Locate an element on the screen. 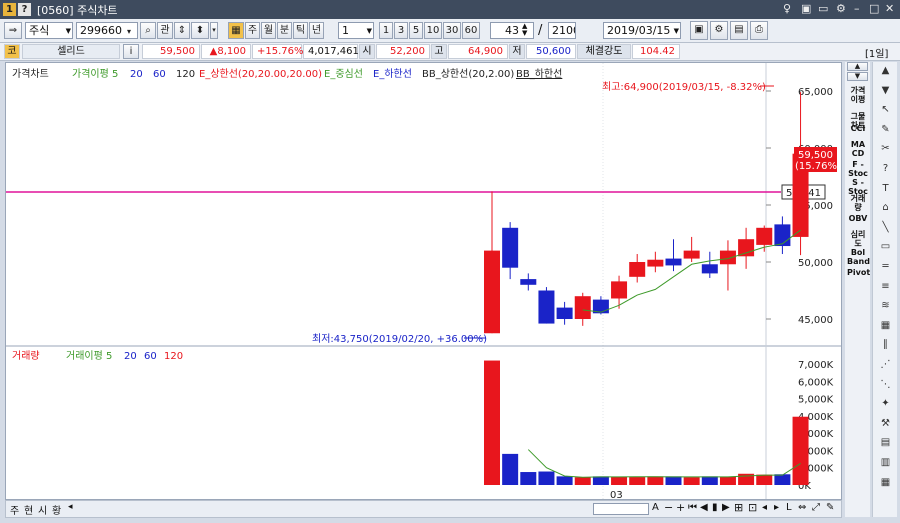 Image resolution: width=900 pixels, height=523 pixels. rect-icon: ▭ is located at coordinates (885, 246).